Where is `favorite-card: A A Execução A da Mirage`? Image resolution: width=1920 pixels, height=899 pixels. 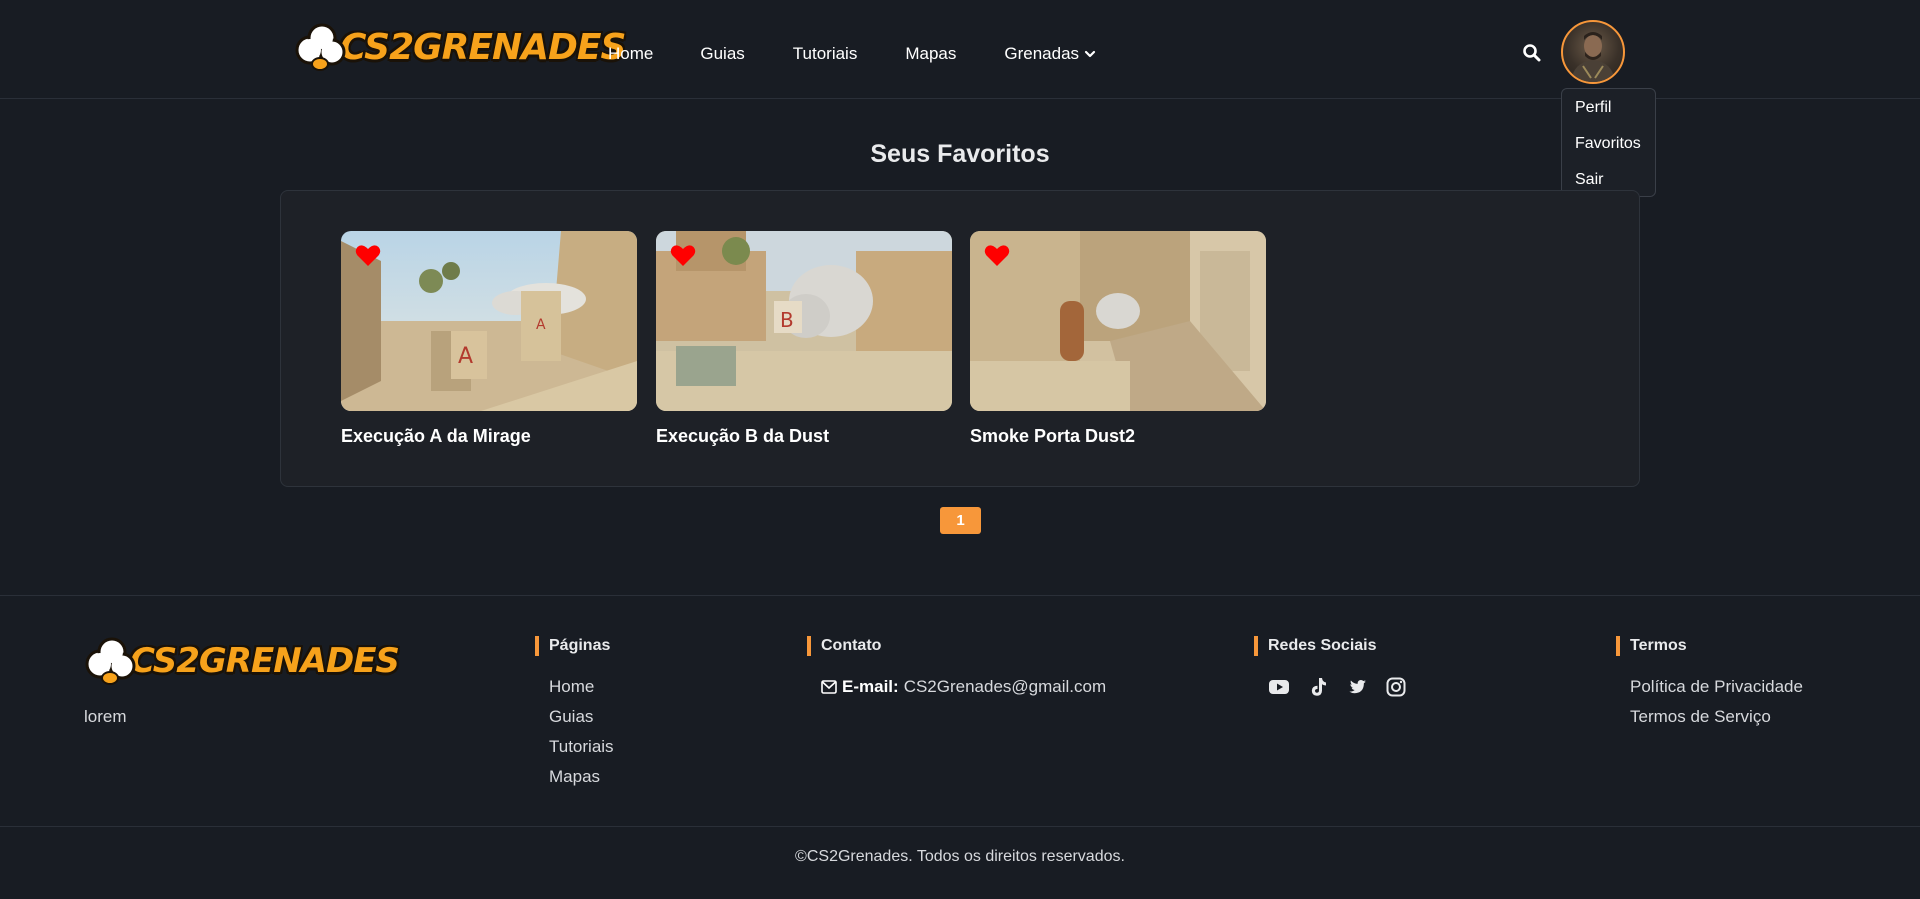
favorite-card: A A Execução A da Mirage is located at coordinates (489, 339).